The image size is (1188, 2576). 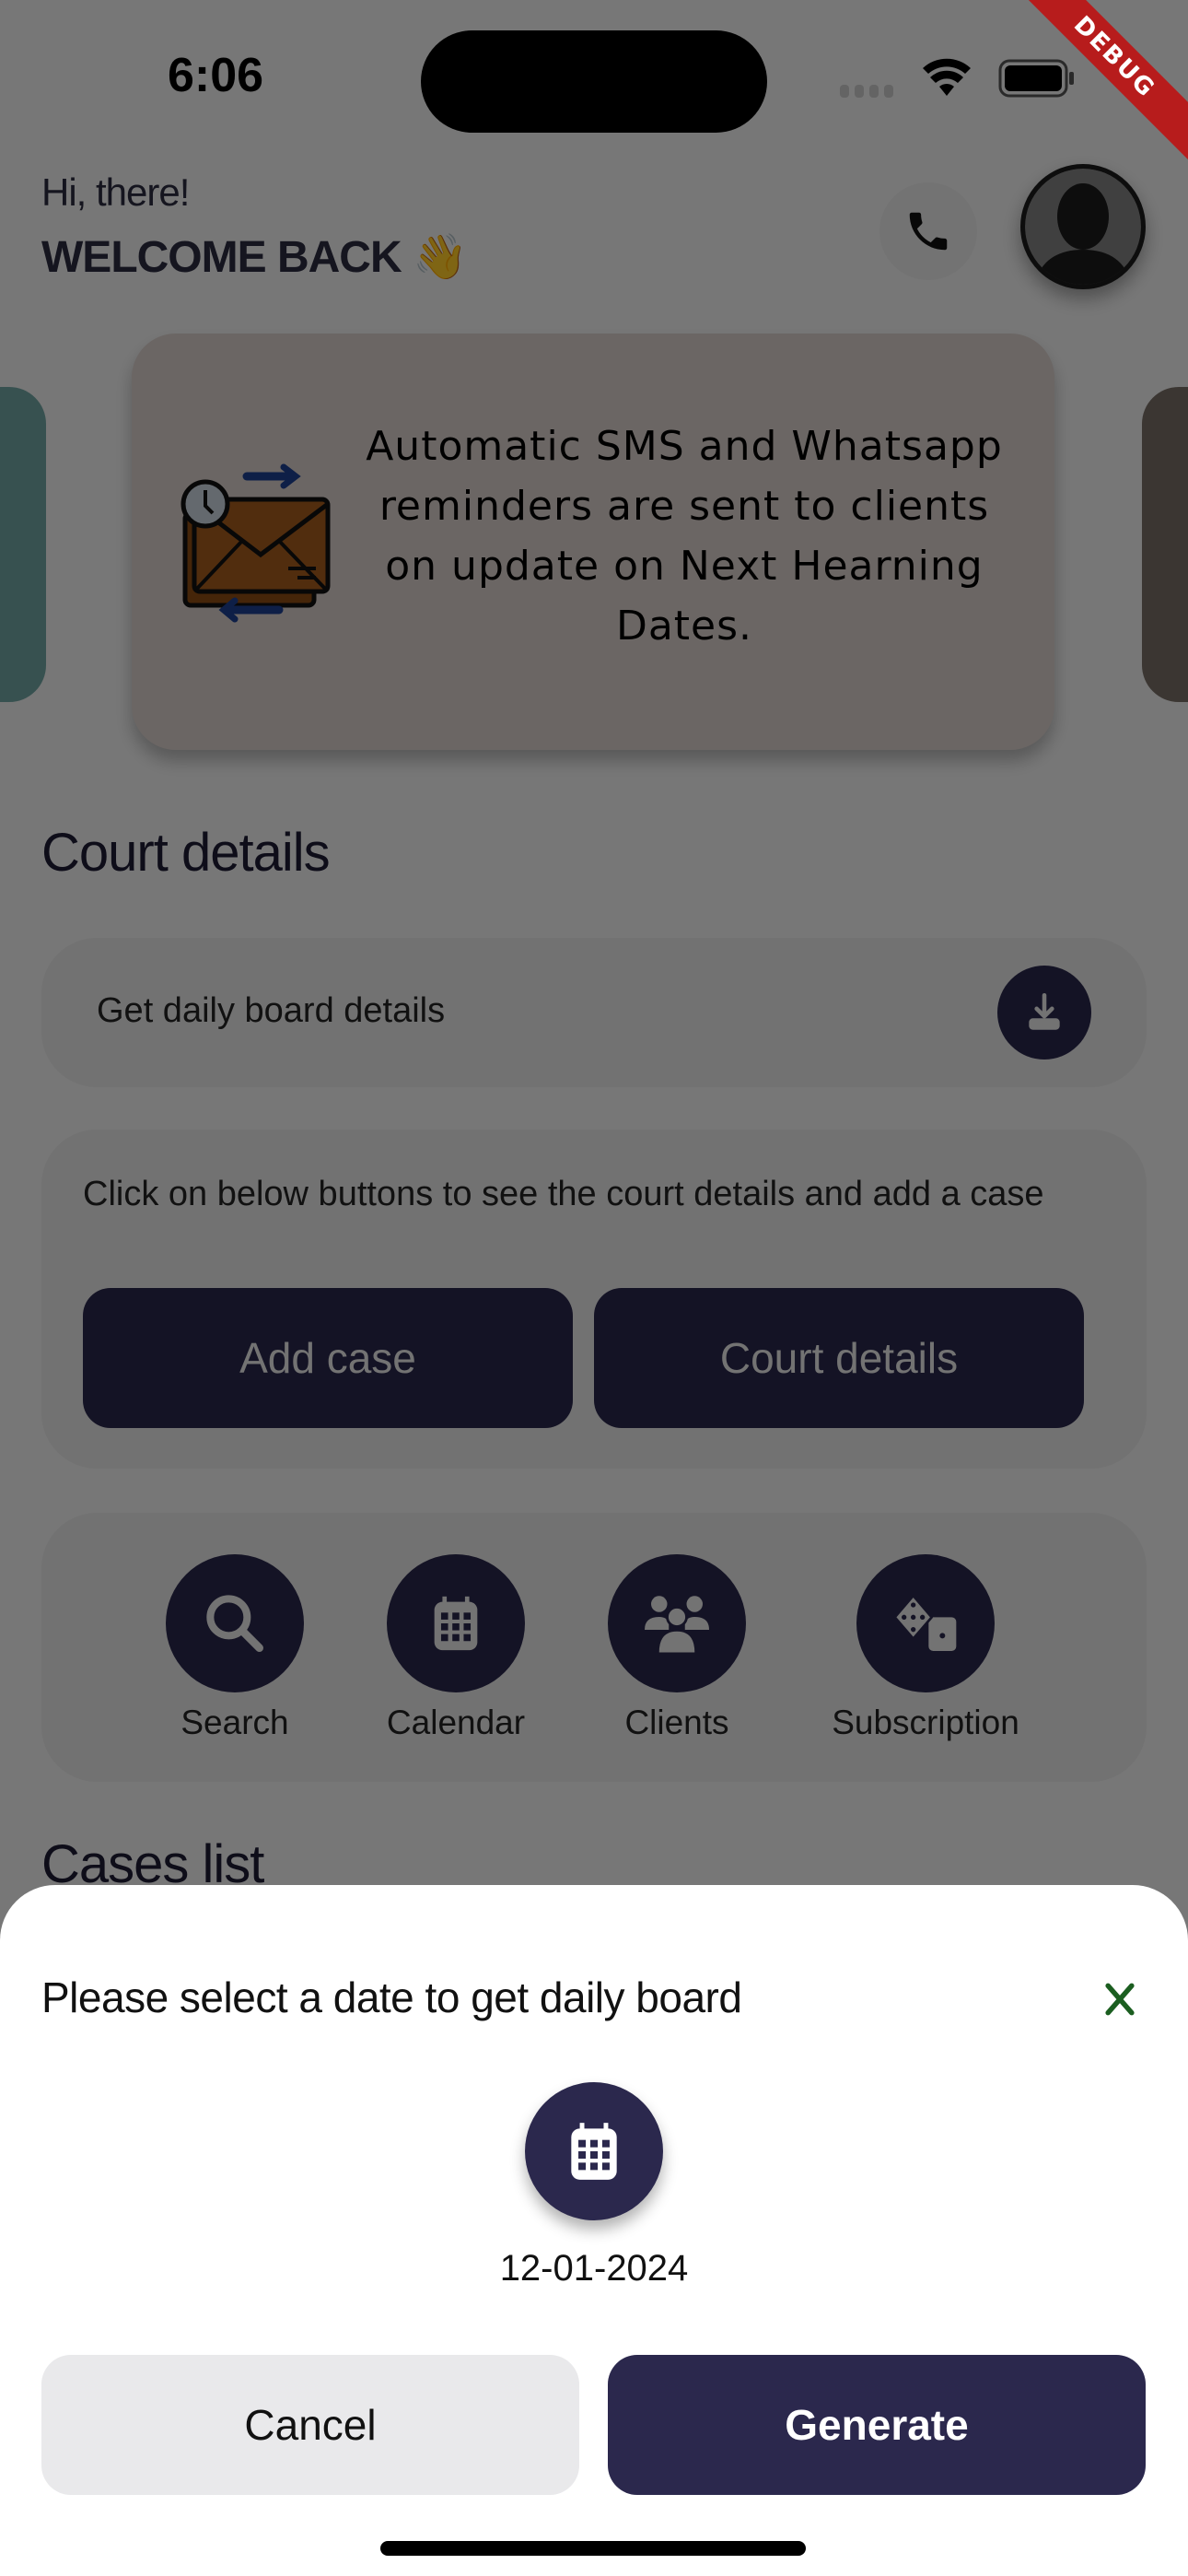 What do you see at coordinates (593, 2548) in the screenshot?
I see `home-indicator` at bounding box center [593, 2548].